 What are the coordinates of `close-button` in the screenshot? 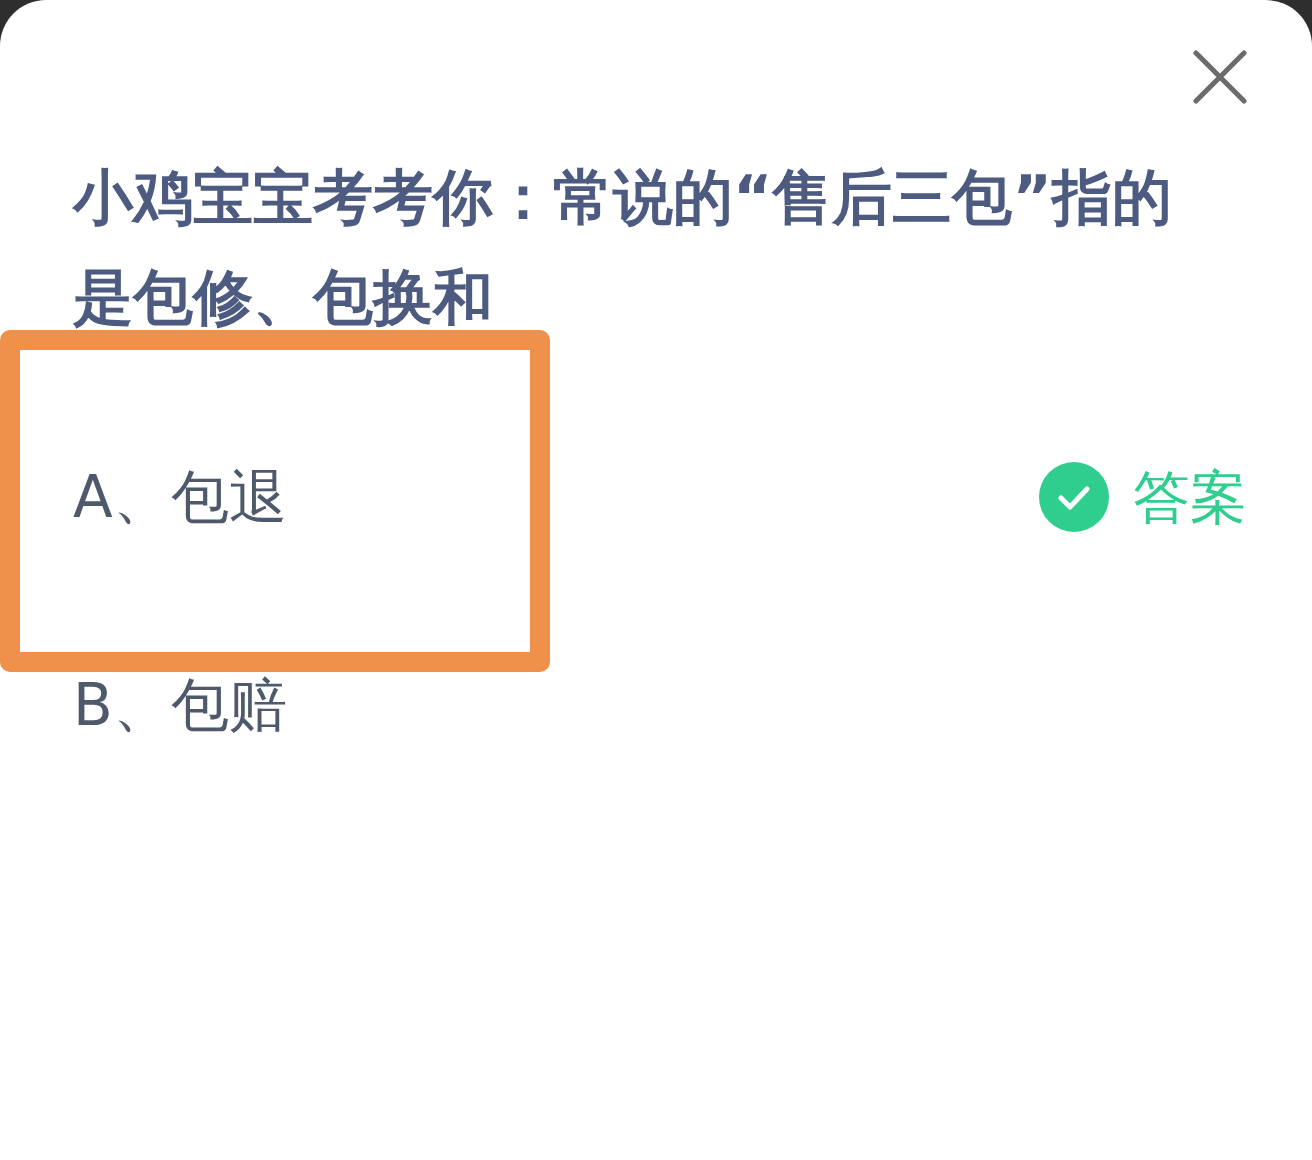 It's located at (1220, 77).